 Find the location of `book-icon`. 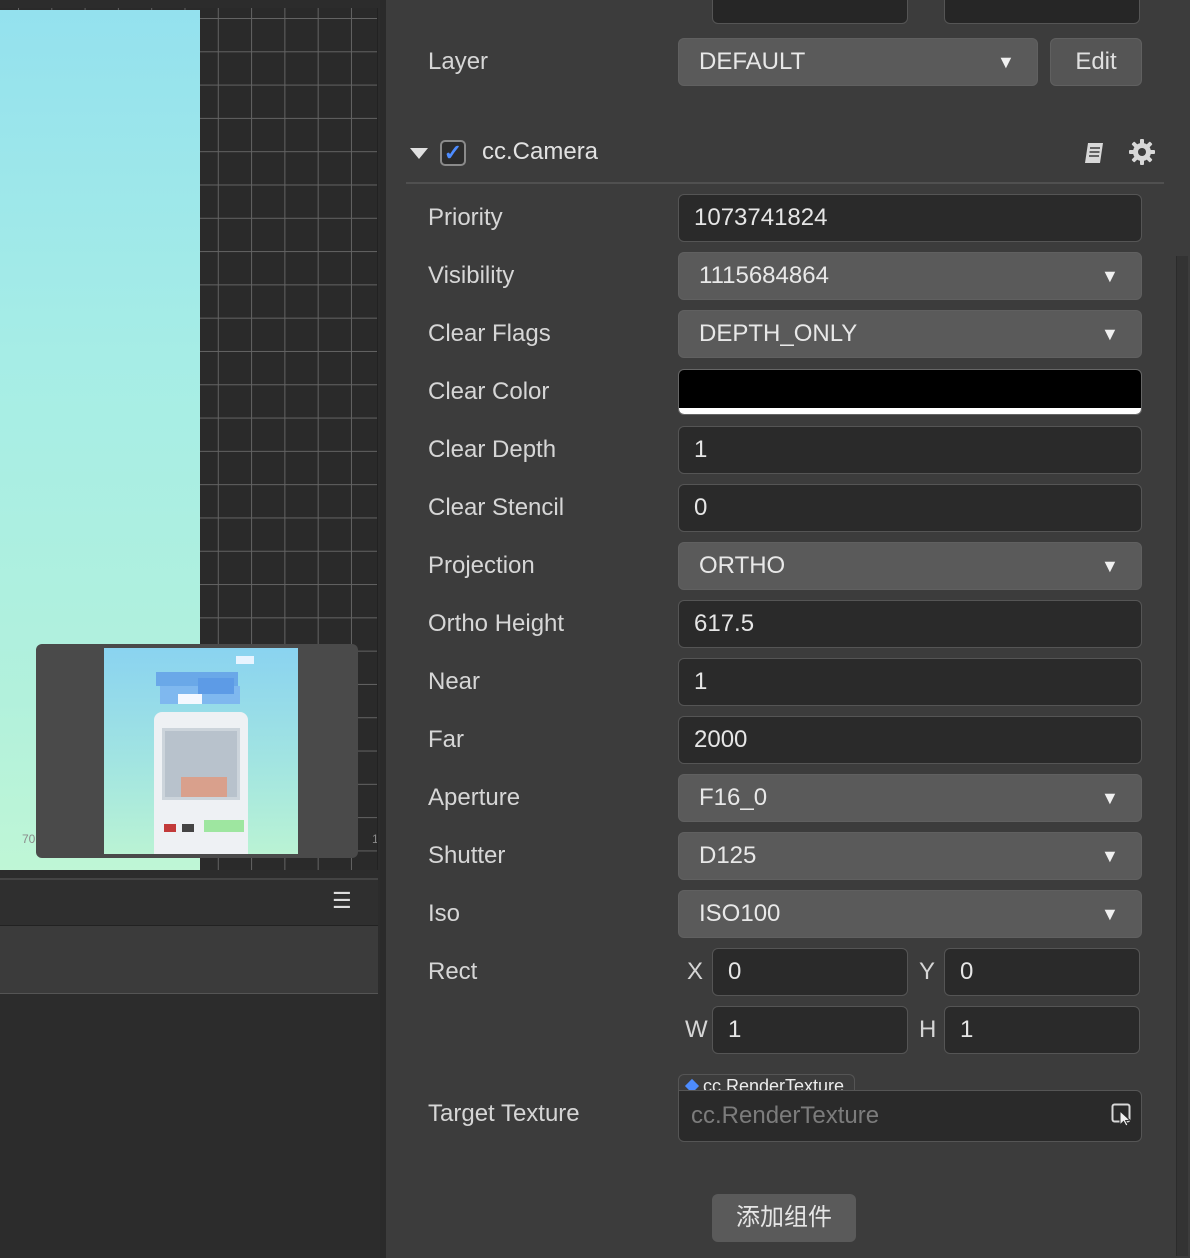

book-icon is located at coordinates (1095, 153).